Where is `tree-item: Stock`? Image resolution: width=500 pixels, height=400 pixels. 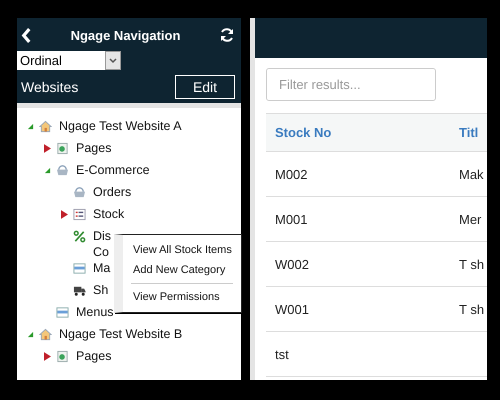
tree-item: Stock is located at coordinates (108, 214).